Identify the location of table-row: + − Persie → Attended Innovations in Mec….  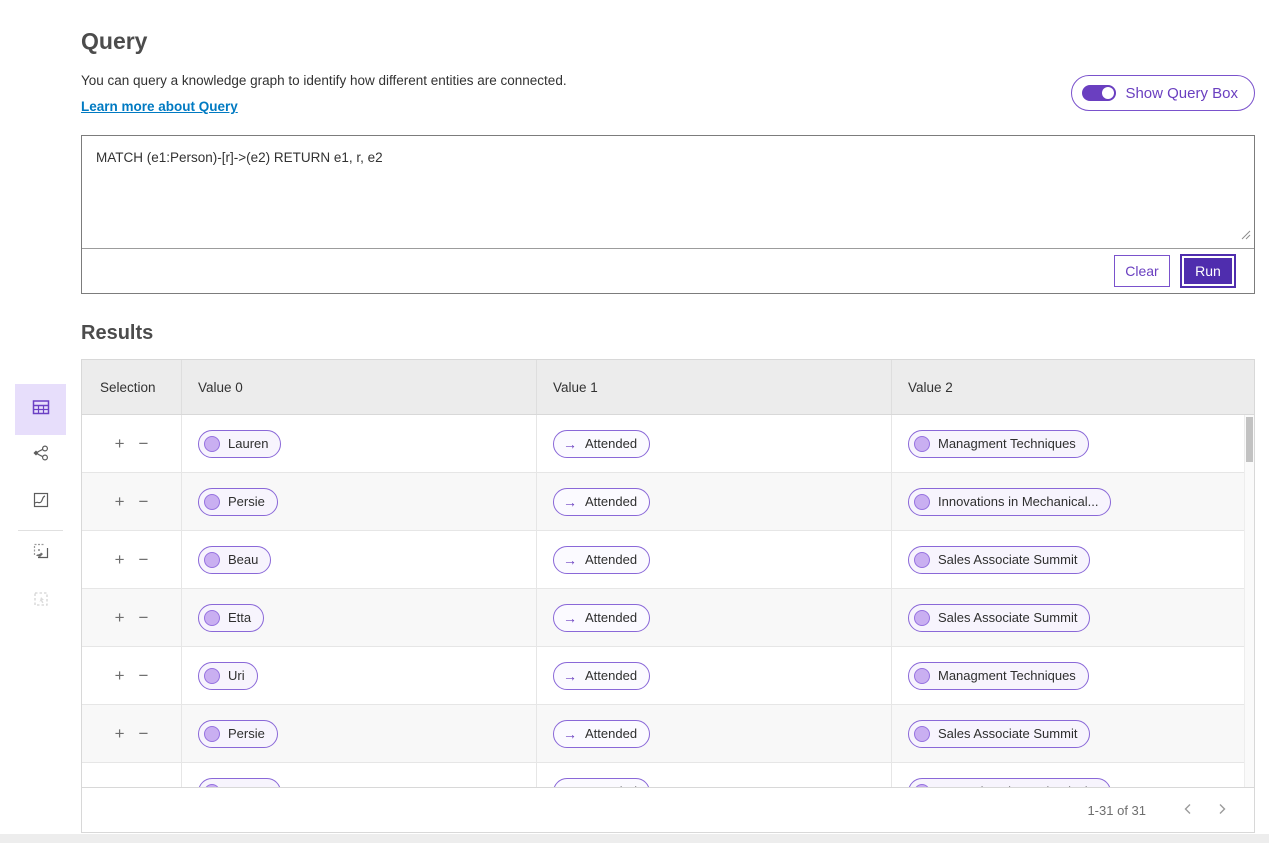
(668, 502).